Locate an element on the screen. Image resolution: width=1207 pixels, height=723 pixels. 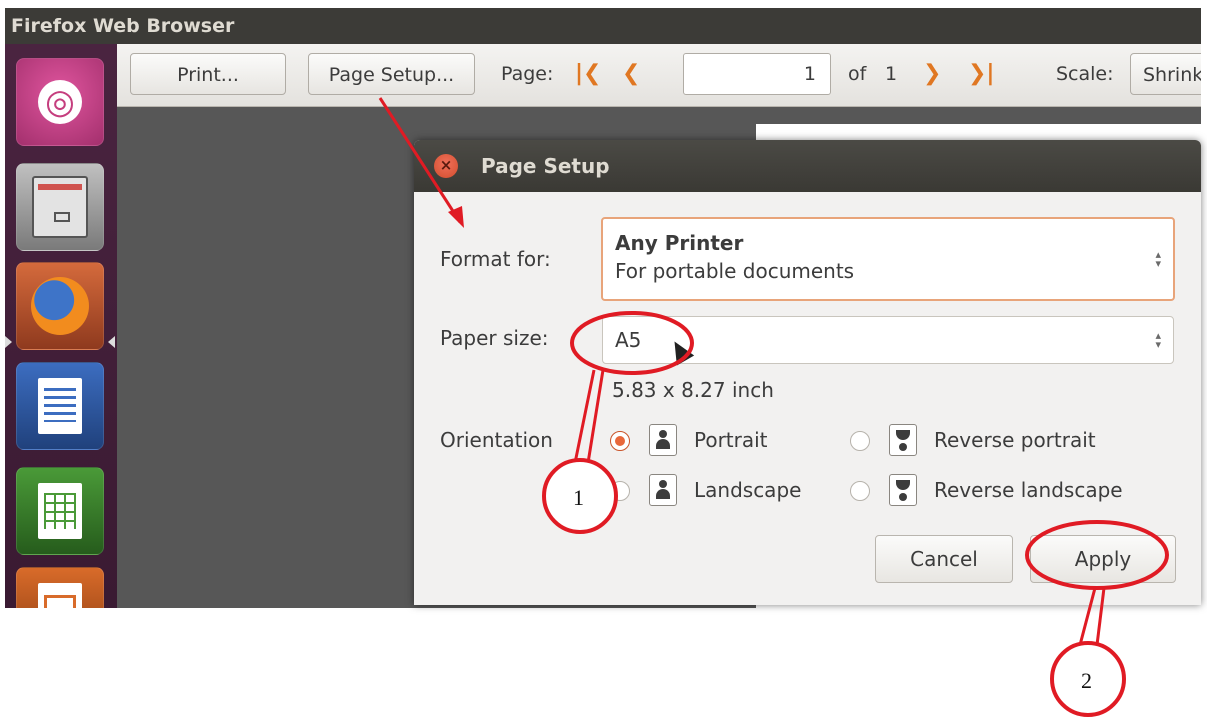
portrait-icon is located at coordinates (663, 440).